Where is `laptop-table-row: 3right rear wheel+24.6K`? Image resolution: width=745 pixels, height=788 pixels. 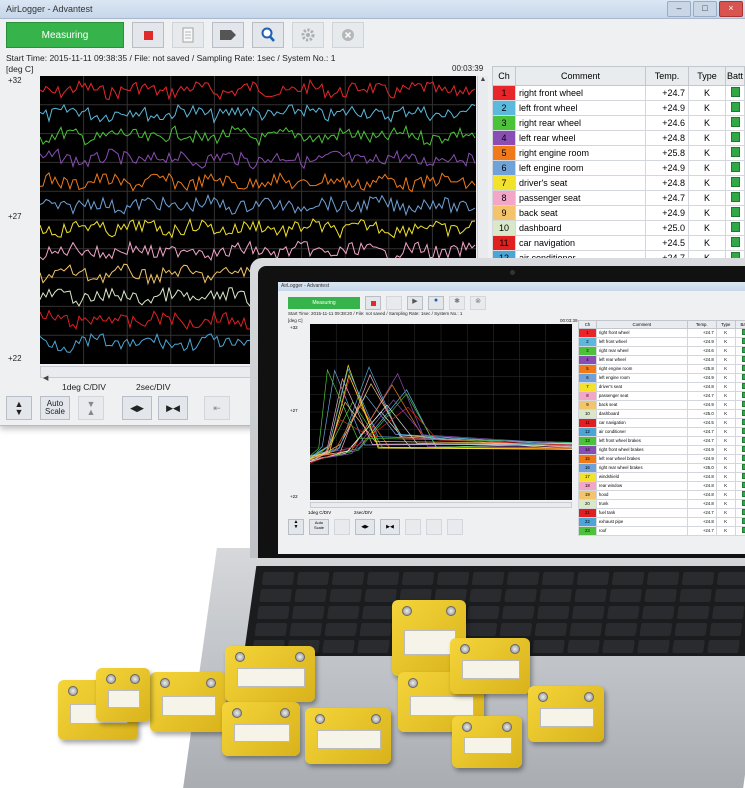
laptop-table-row: 3right rear wheel+24.6K is located at coordinates (662, 351).